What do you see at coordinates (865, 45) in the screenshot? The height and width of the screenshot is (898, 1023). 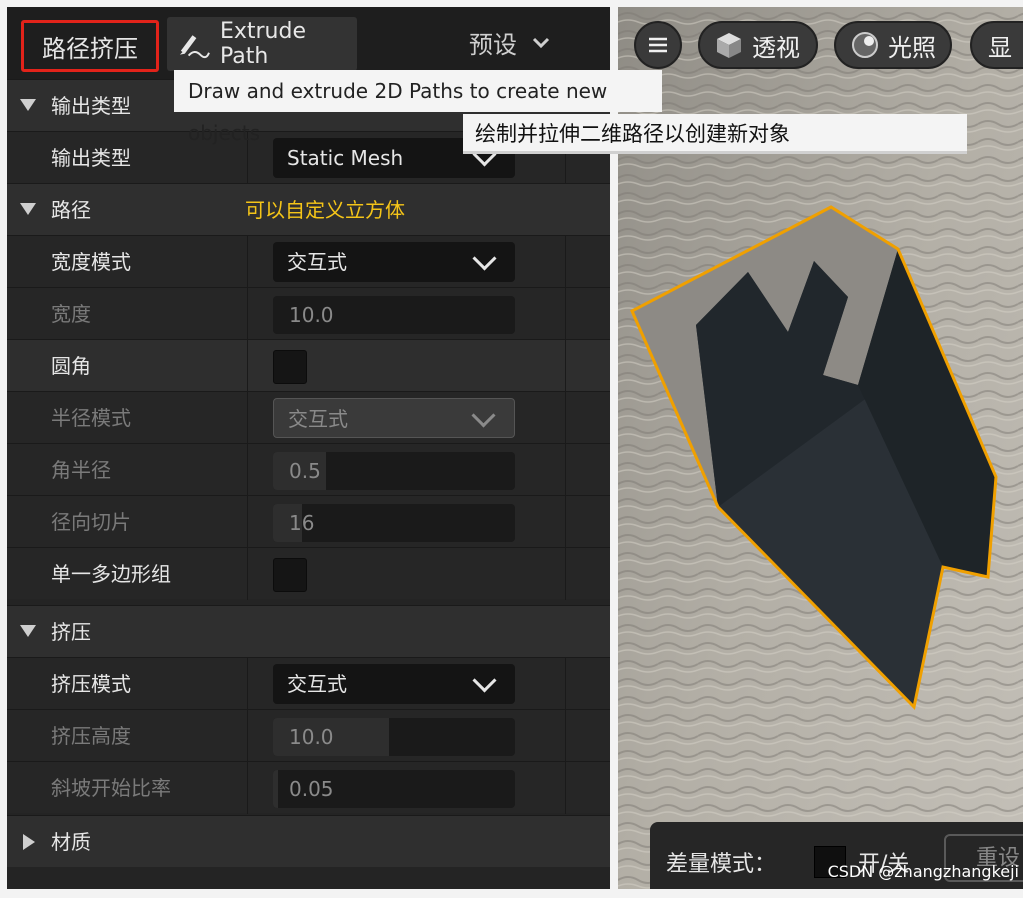 I see `lighting-icon` at bounding box center [865, 45].